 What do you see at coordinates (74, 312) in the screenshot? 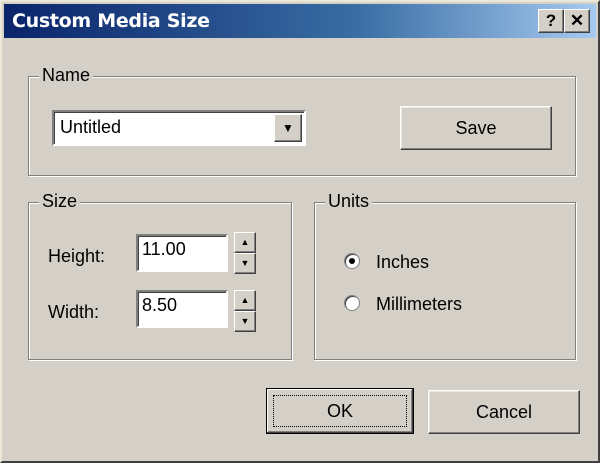
I see `width-label: Width:` at bounding box center [74, 312].